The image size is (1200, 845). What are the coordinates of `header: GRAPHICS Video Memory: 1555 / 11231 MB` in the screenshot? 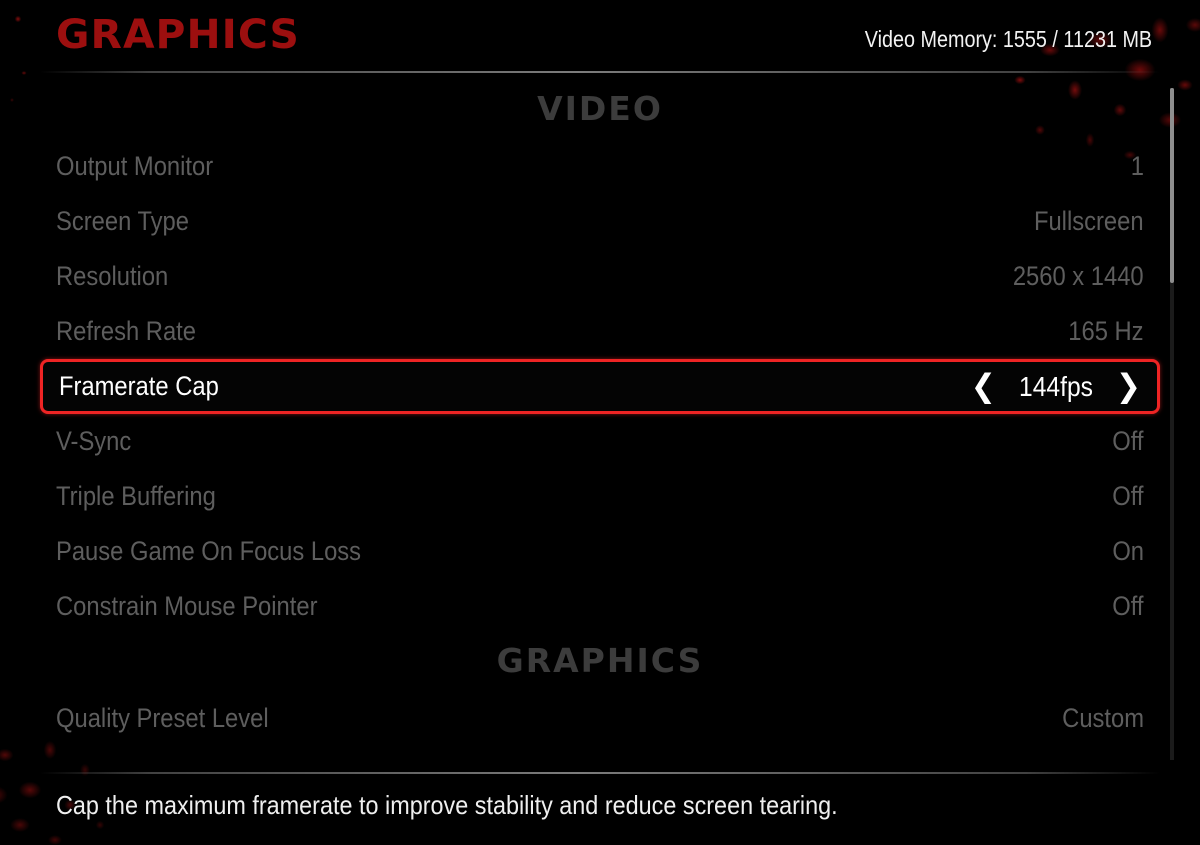 It's located at (600, 37).